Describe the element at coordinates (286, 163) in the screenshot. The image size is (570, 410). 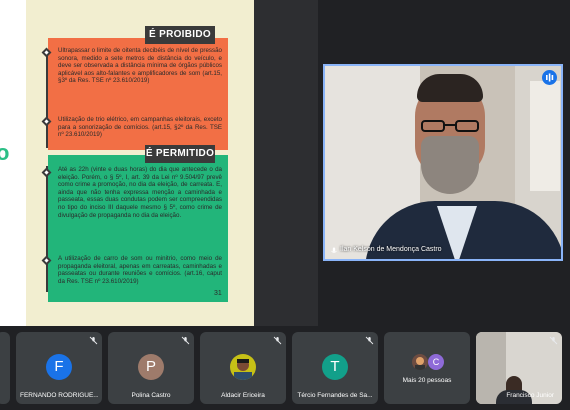
I see `presentation-margin` at that location.